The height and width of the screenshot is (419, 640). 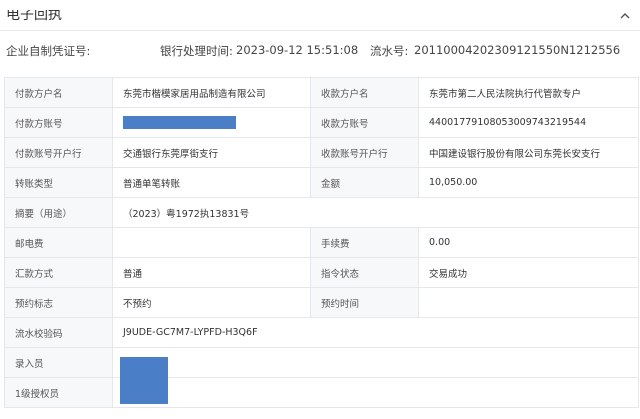 I want to click on processing-time-label: 银行处理时间:, so click(x=196, y=51).